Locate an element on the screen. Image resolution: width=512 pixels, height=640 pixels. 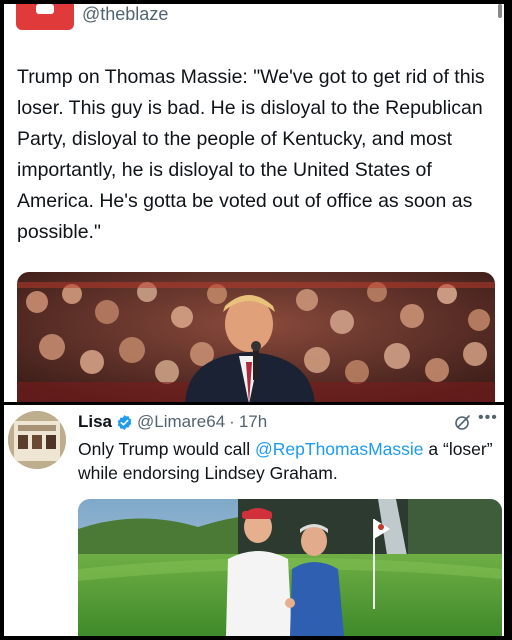
author-display-name: Lisa is located at coordinates (95, 422).